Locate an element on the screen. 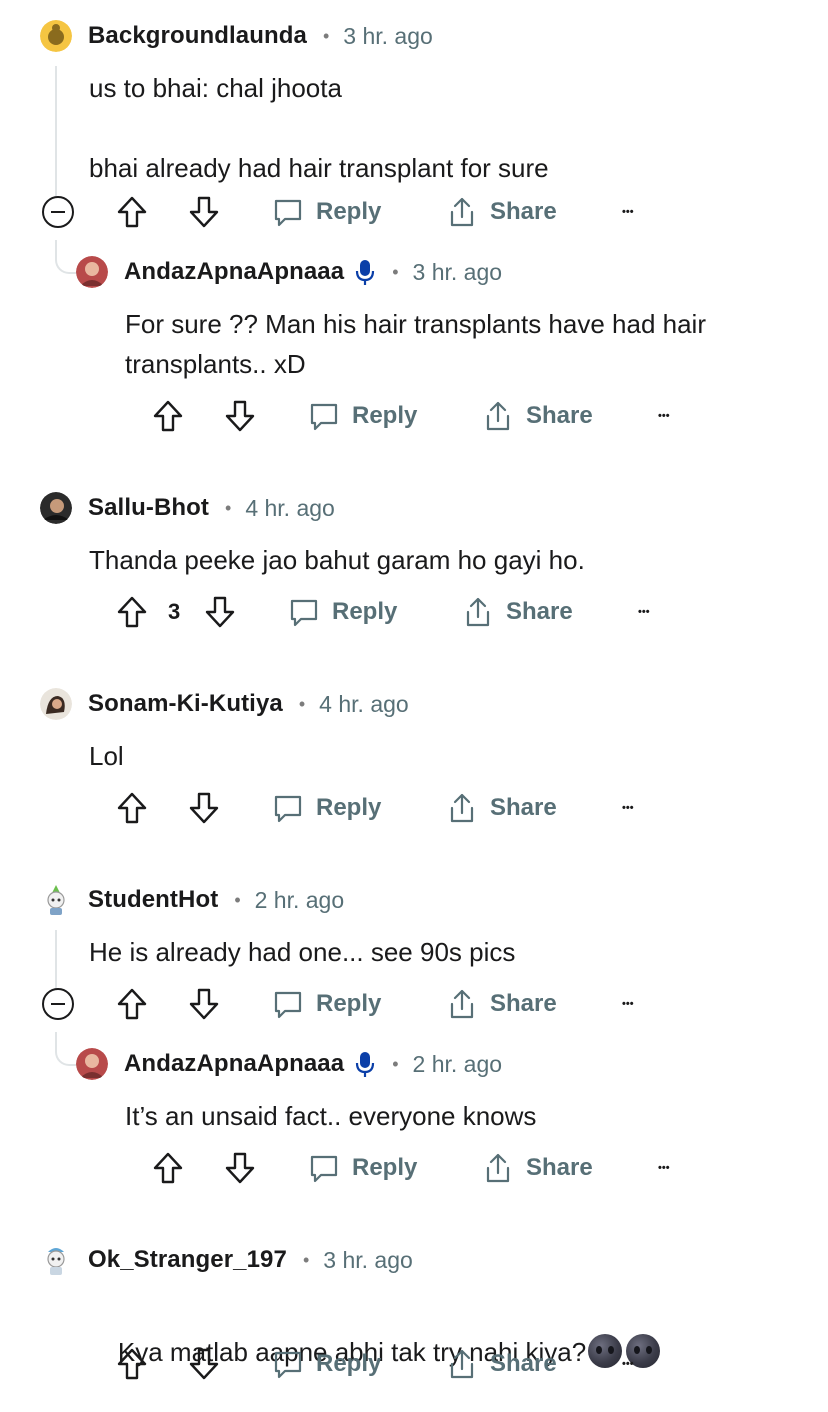 This screenshot has width=828, height=1412. thread-branch is located at coordinates (66, 1049).